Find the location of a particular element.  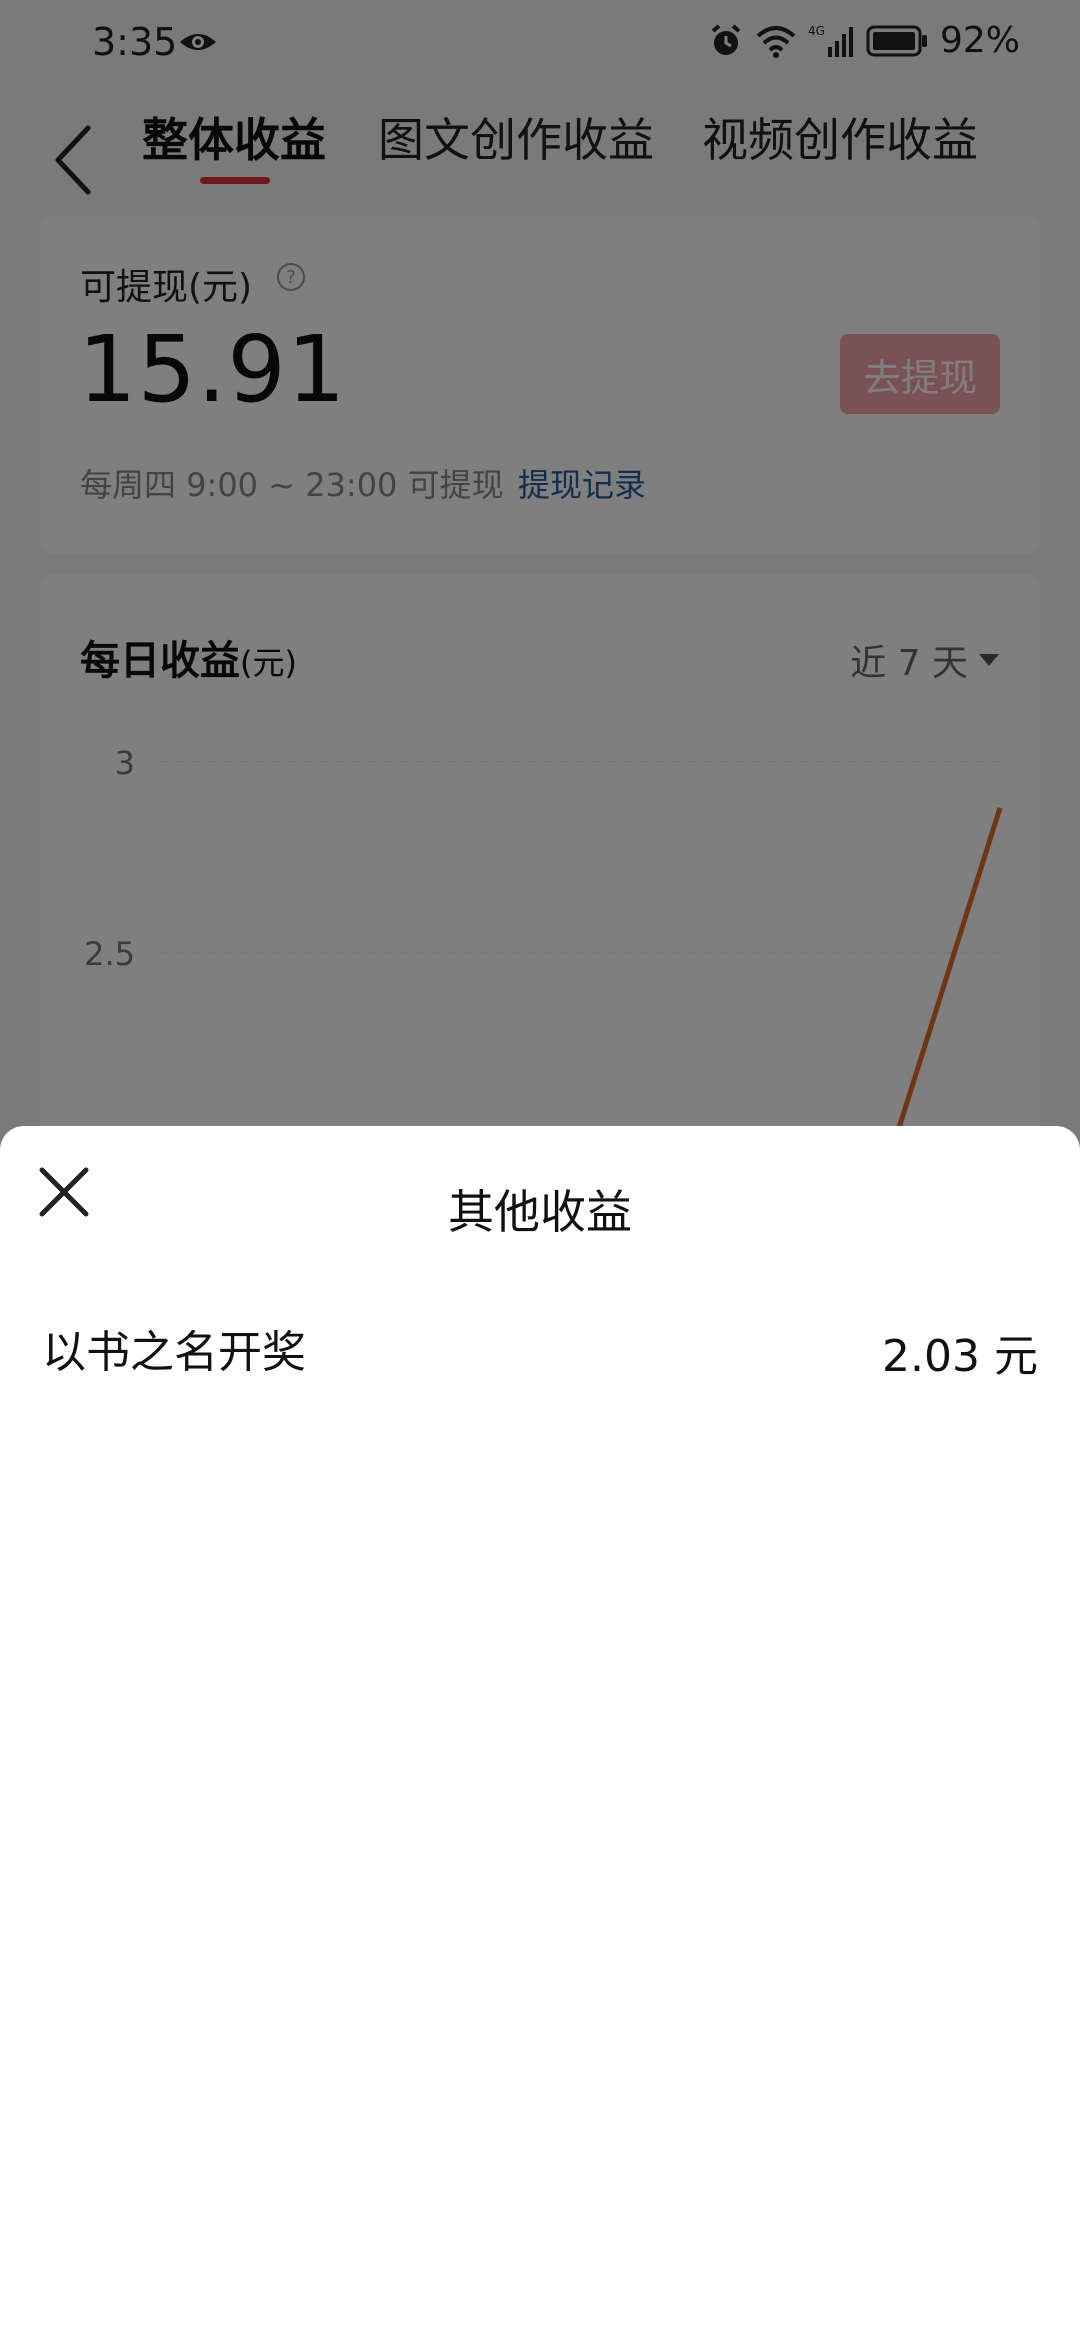

list-item: 以书之名开奖 2.03 元 is located at coordinates (540, 1351).